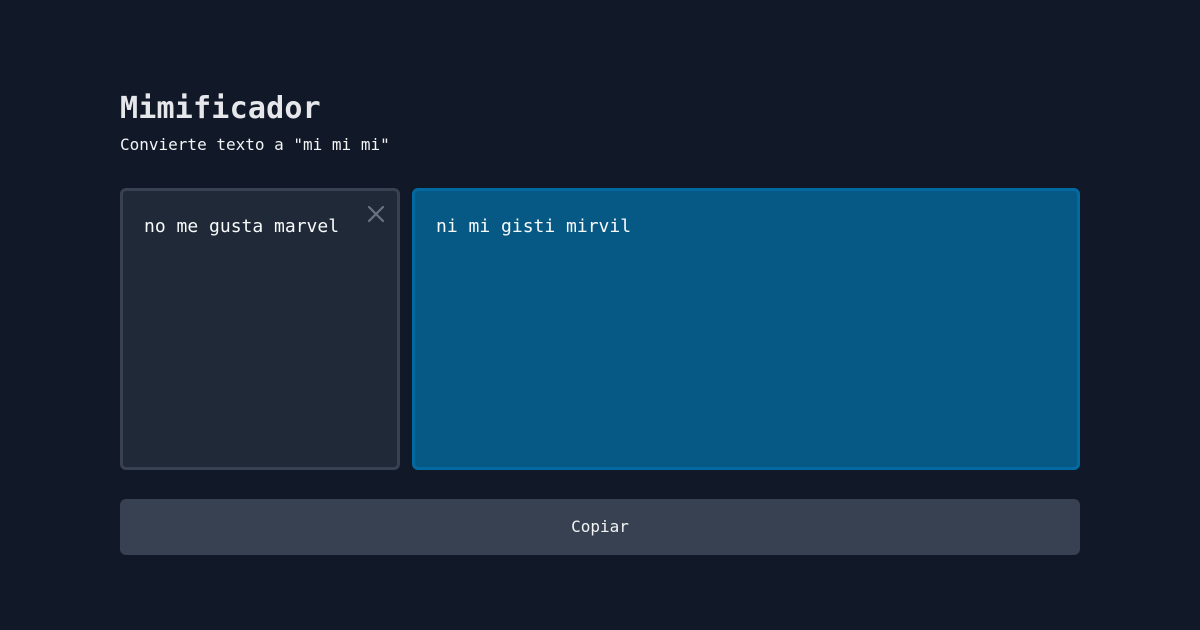 The width and height of the screenshot is (1200, 630). Describe the element at coordinates (600, 527) in the screenshot. I see `copy-button: Copiar` at that location.